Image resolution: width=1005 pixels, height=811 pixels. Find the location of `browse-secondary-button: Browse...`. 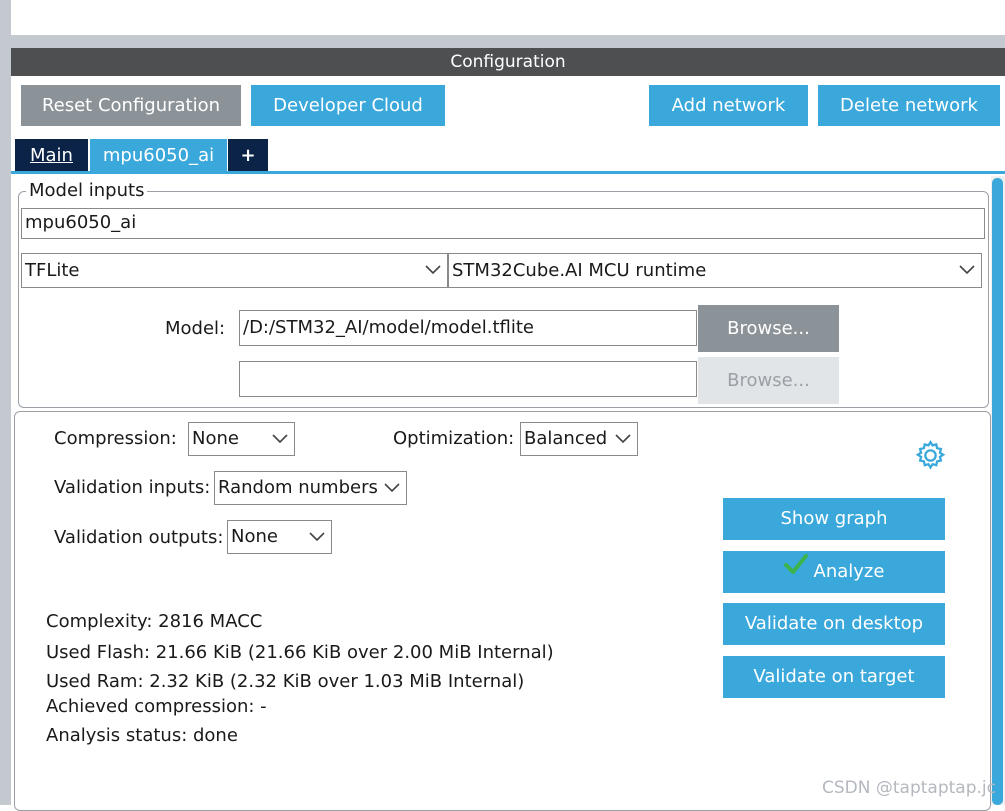

browse-secondary-button: Browse... is located at coordinates (768, 380).